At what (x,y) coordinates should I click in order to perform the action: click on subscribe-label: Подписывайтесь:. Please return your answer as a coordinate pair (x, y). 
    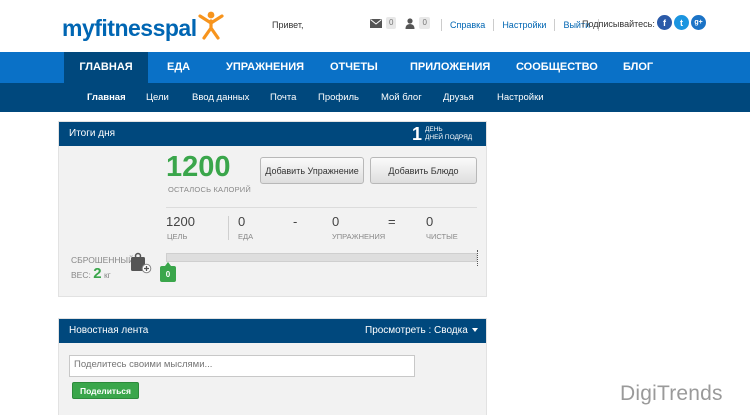
    Looking at the image, I should click on (618, 24).